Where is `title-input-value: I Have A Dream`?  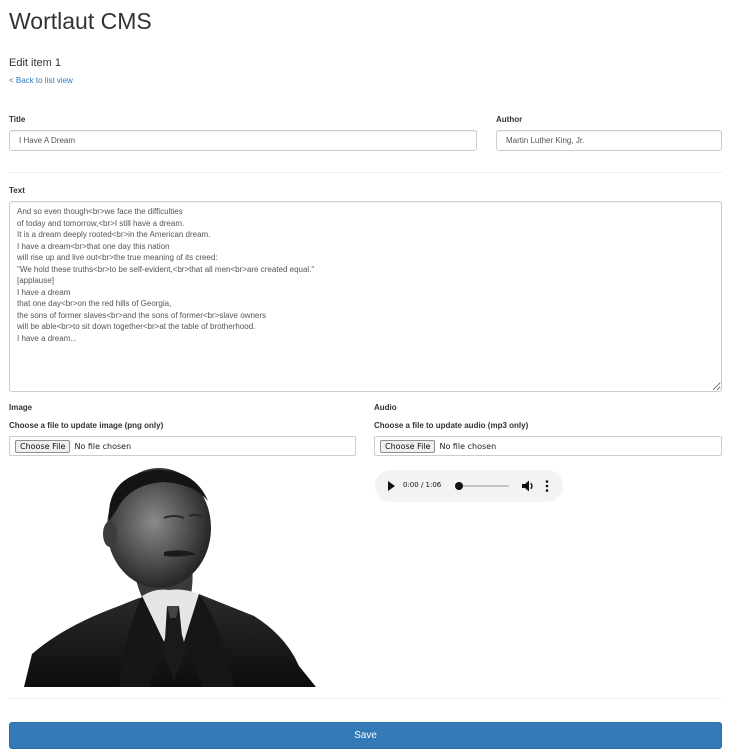 title-input-value: I Have A Dream is located at coordinates (47, 140).